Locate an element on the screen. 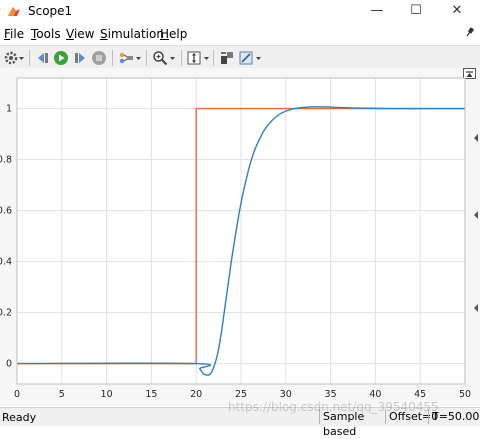 Image resolution: width=480 pixels, height=439 pixels. step-back-icon is located at coordinates (43, 58).